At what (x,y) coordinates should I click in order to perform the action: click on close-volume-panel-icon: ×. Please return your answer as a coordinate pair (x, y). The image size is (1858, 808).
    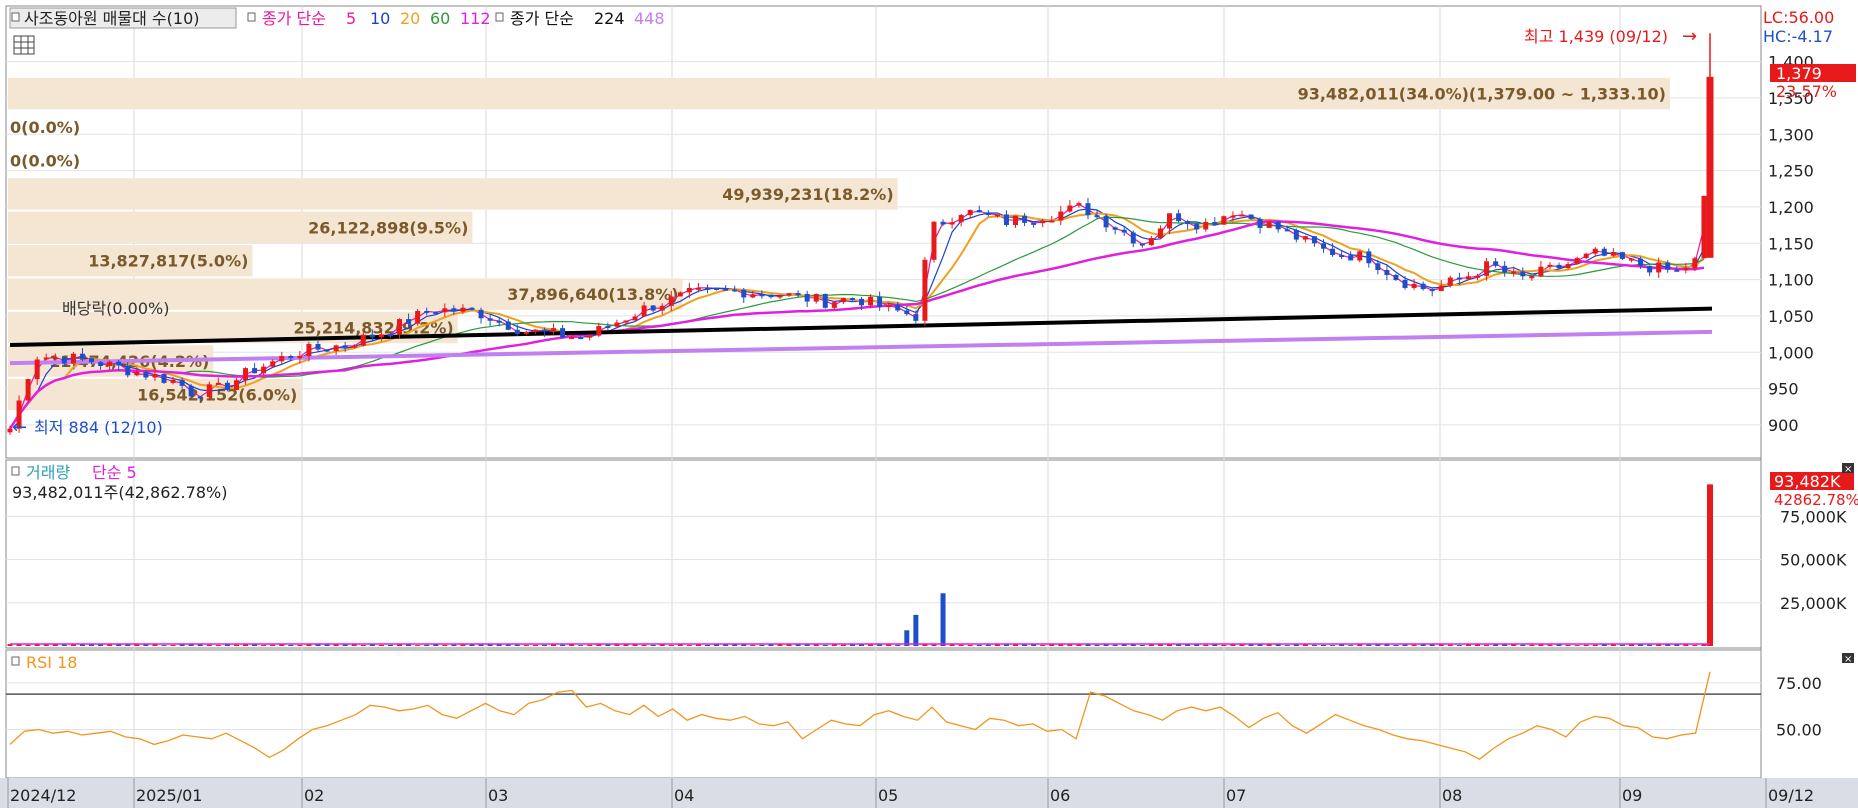
    Looking at the image, I should click on (1848, 469).